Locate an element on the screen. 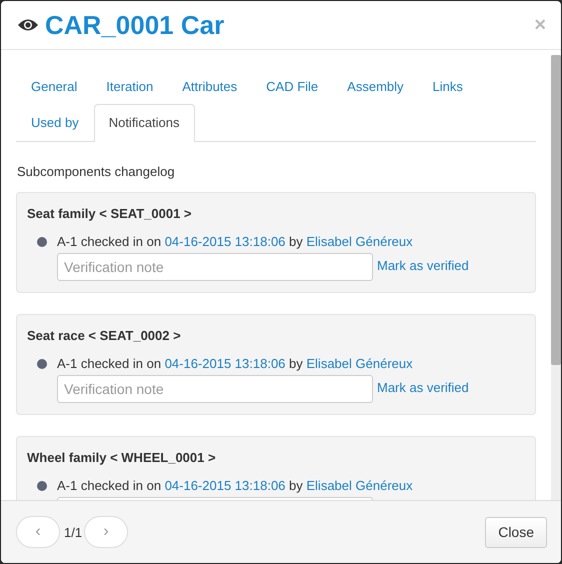 The image size is (562, 564). scrollbar is located at coordinates (556, 277).